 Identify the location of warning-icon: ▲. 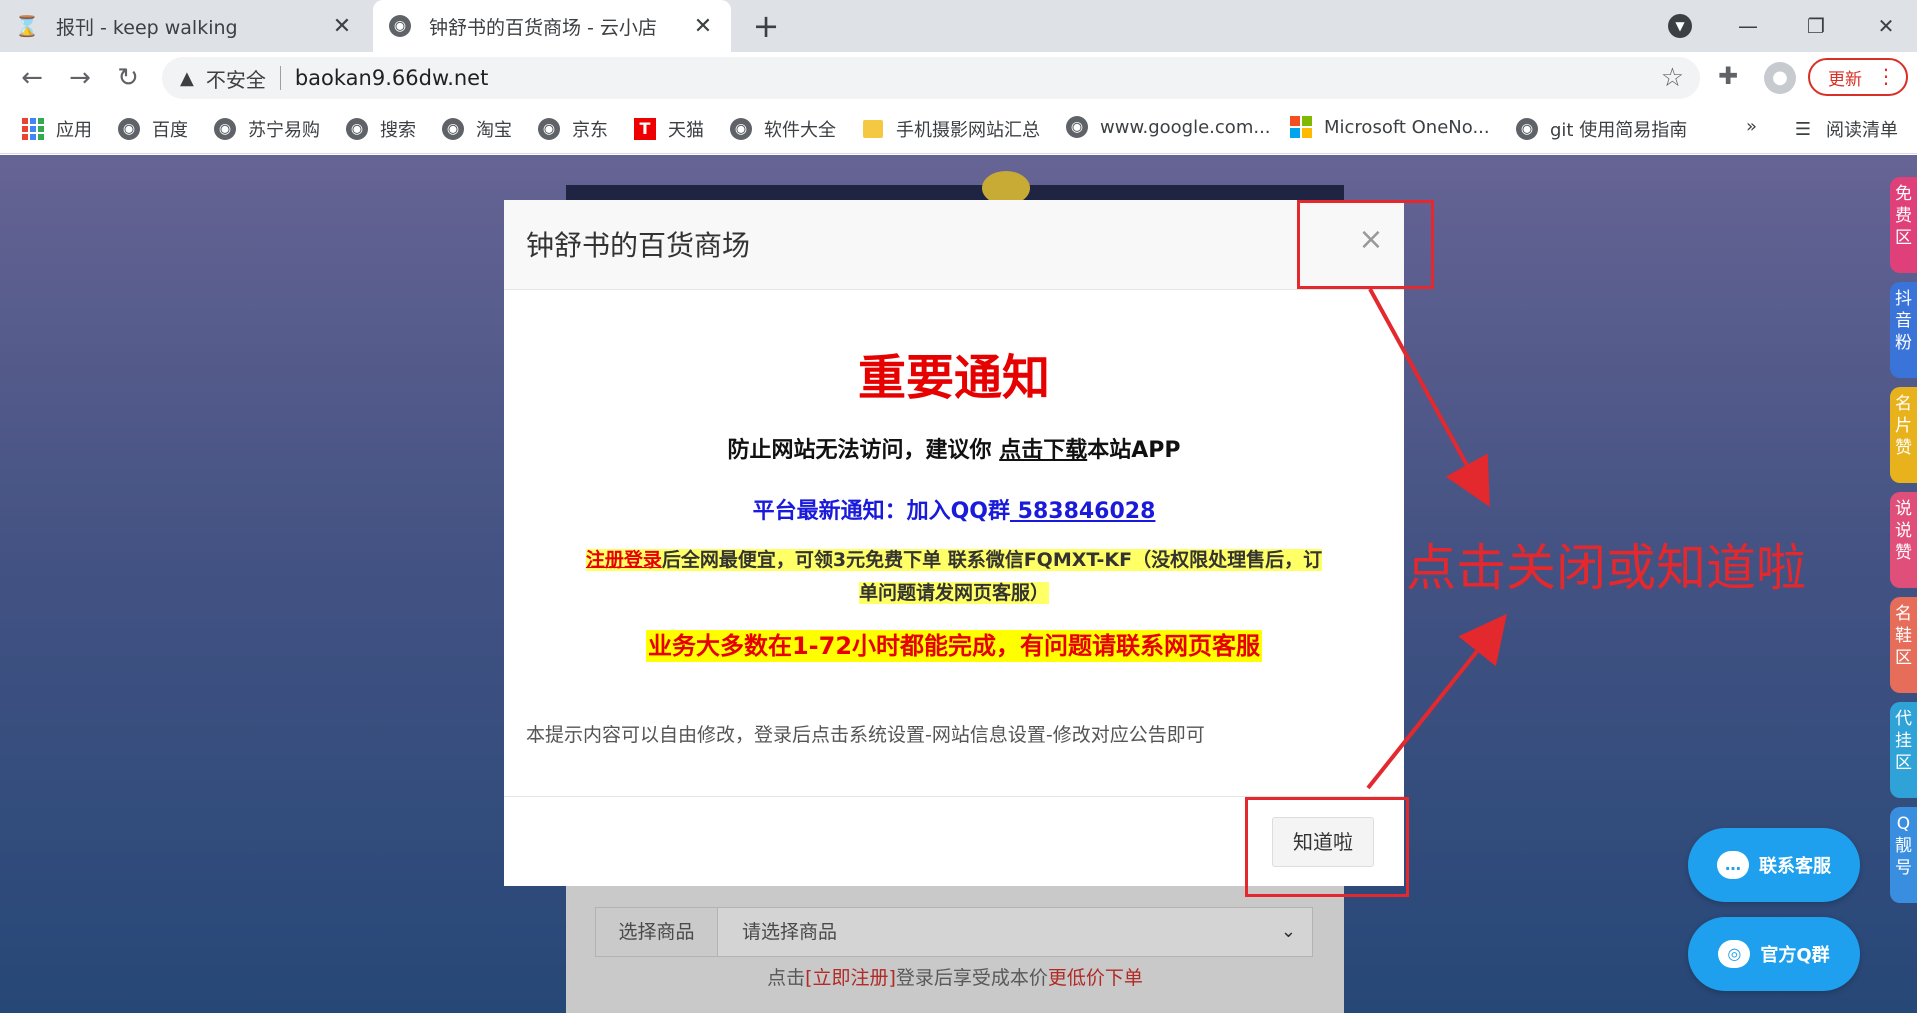
(187, 78).